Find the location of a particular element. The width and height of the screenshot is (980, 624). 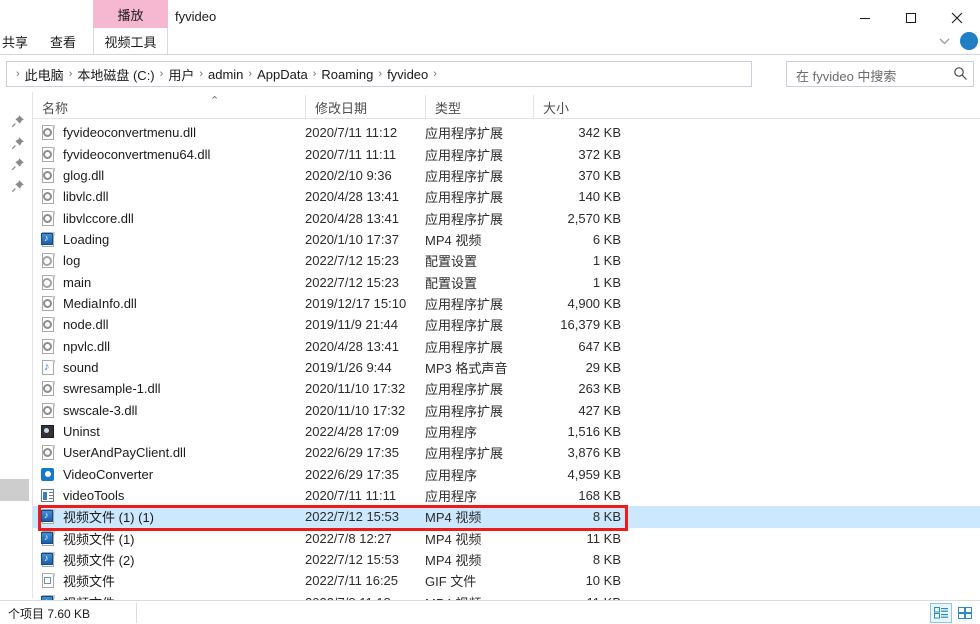

file-name-cell: ♪ Loading is located at coordinates (75, 239).